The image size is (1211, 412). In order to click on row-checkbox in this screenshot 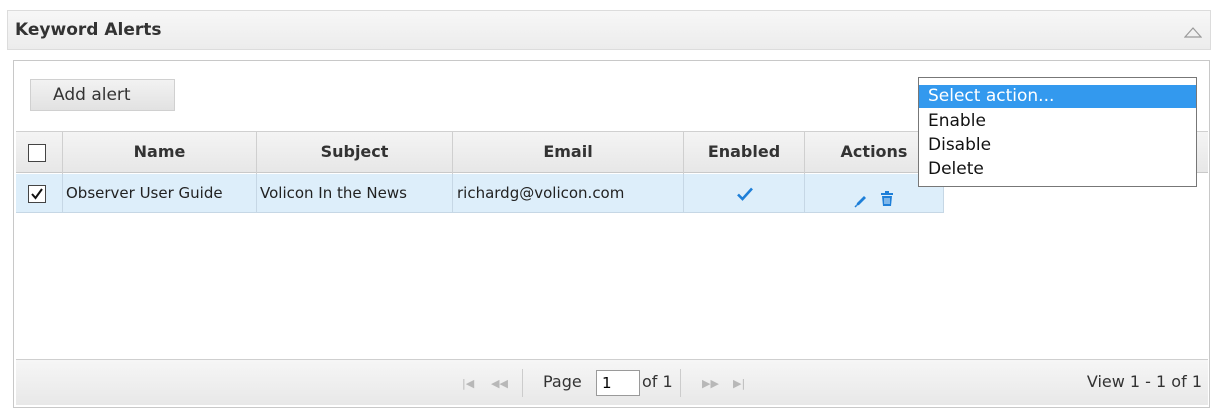, I will do `click(37, 194)`.